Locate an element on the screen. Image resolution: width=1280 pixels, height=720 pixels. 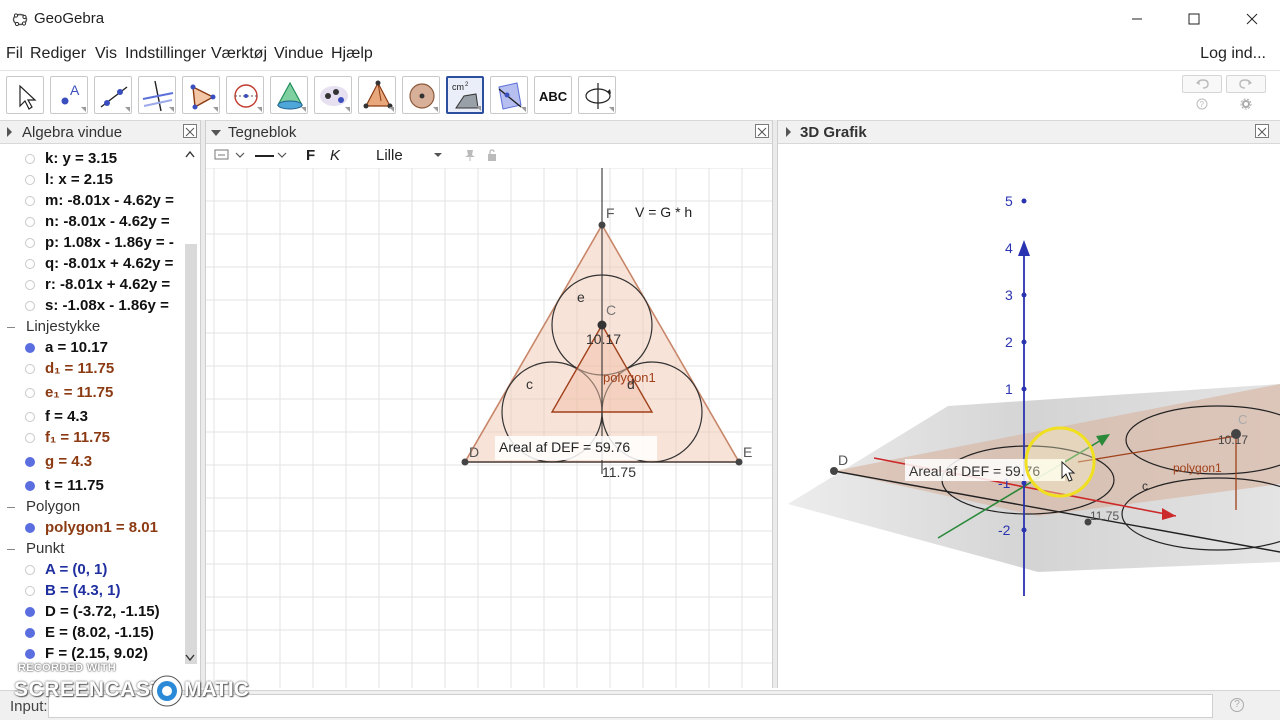
view3d-close-button is located at coordinates (1262, 131).